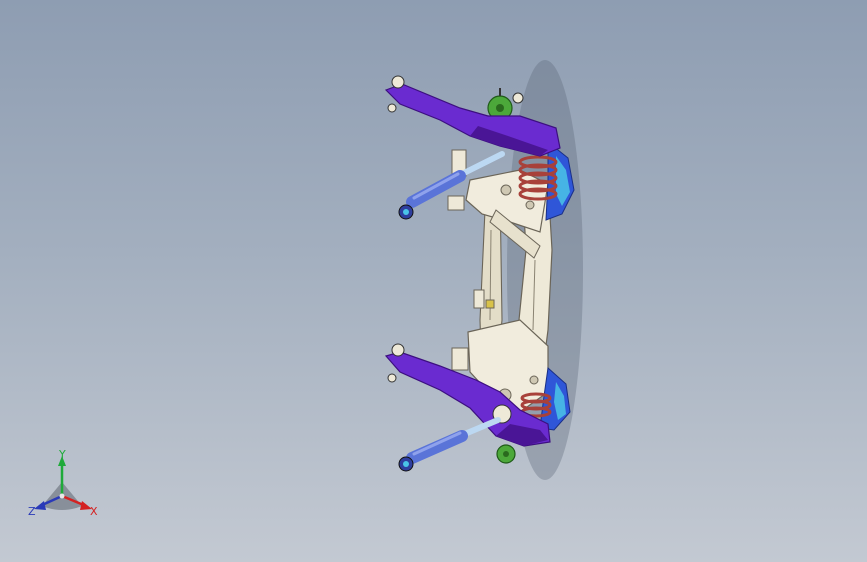 The image size is (867, 562). What do you see at coordinates (437, 447) in the screenshot?
I see `lower-shock-body` at bounding box center [437, 447].